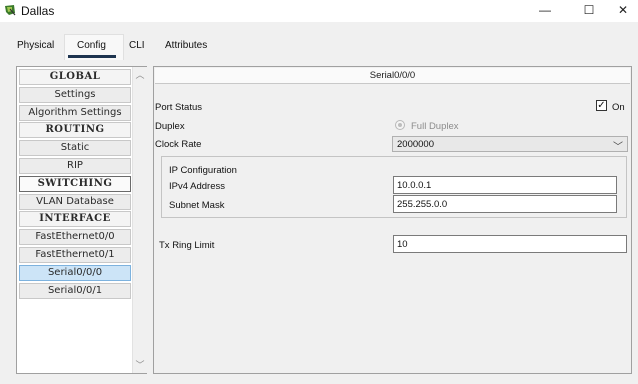 Image resolution: width=638 pixels, height=384 pixels. I want to click on nav-item-fastethernet0-1: FastEthernet0/1, so click(75, 254).